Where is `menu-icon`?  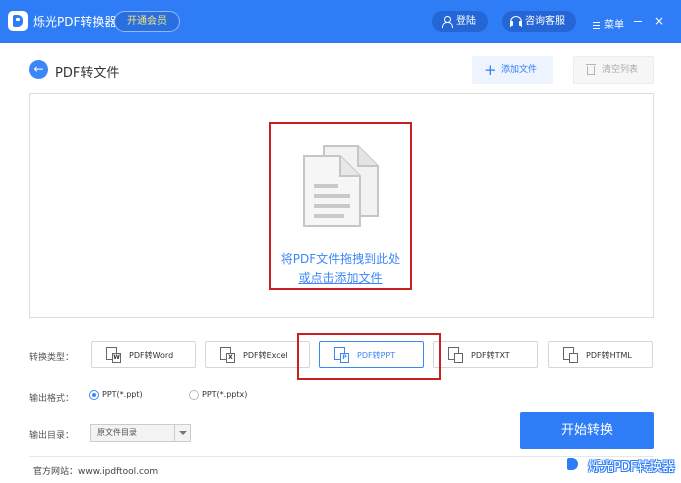 menu-icon is located at coordinates (596, 25).